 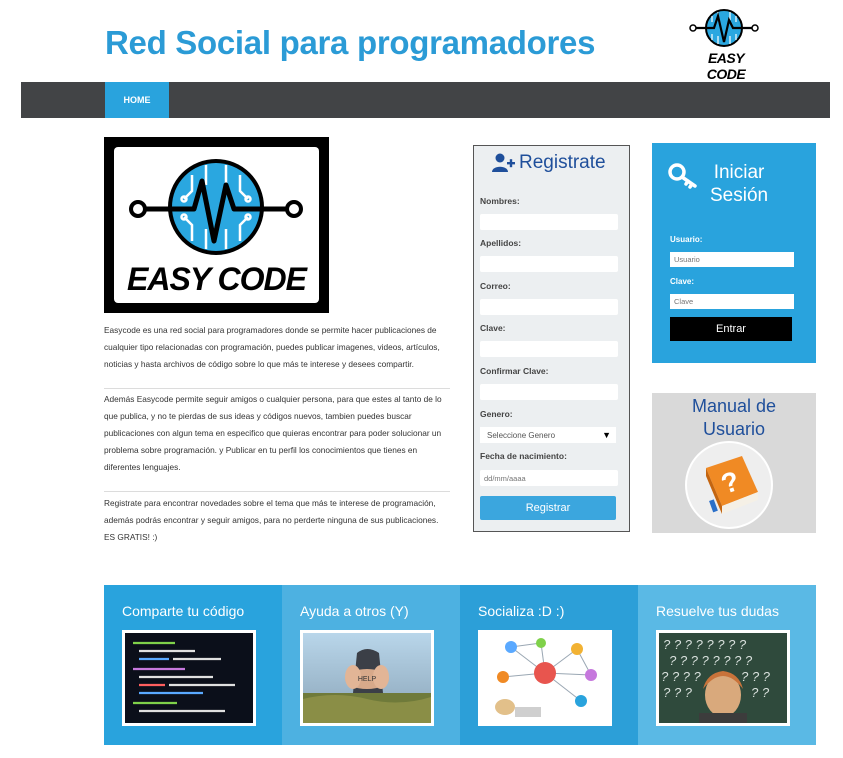 What do you see at coordinates (217, 279) in the screenshot?
I see `big-logo-text: EASY CODE` at bounding box center [217, 279].